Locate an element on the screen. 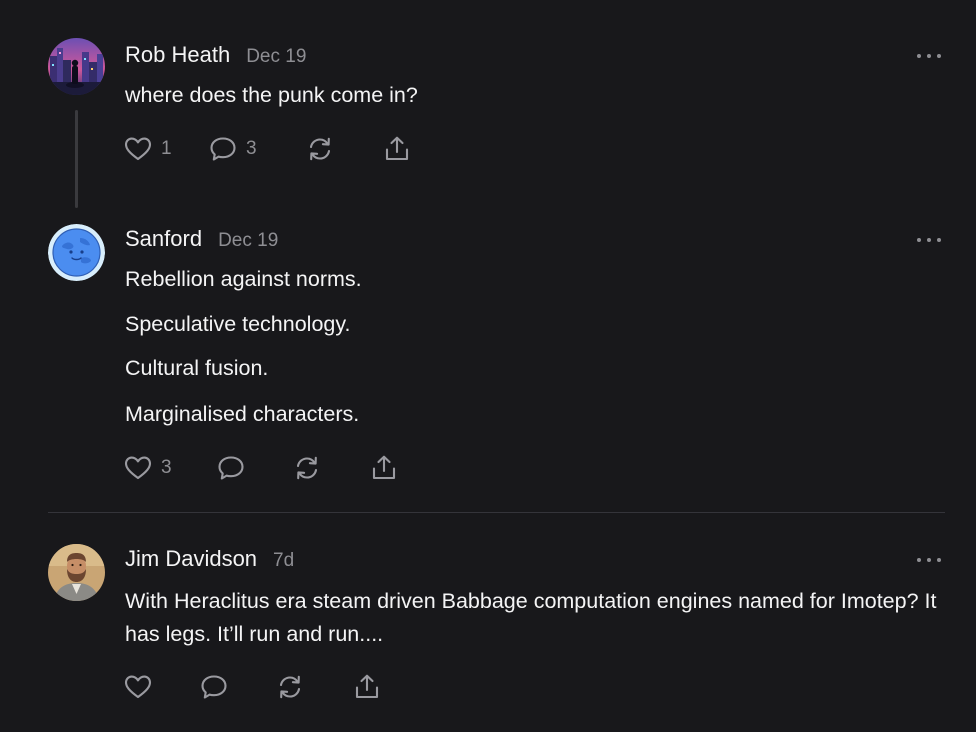 The height and width of the screenshot is (732, 976). comment-button is located at coordinates (214, 687).